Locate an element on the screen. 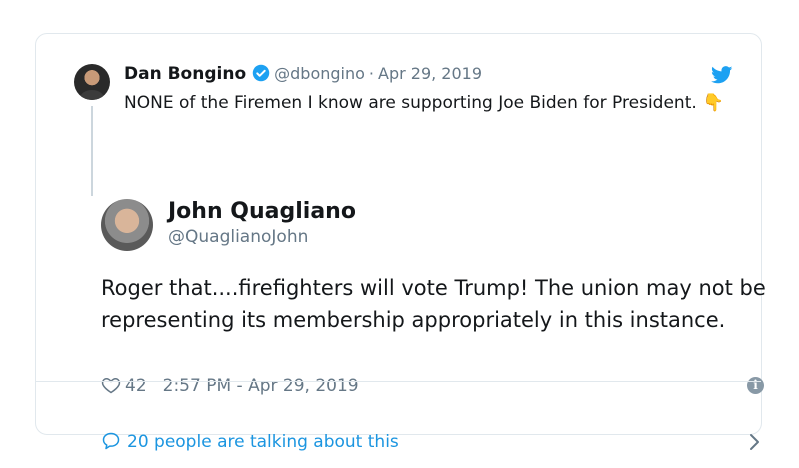 This screenshot has width=799, height=468. parent-author-name: Dan Bongino is located at coordinates (185, 74).